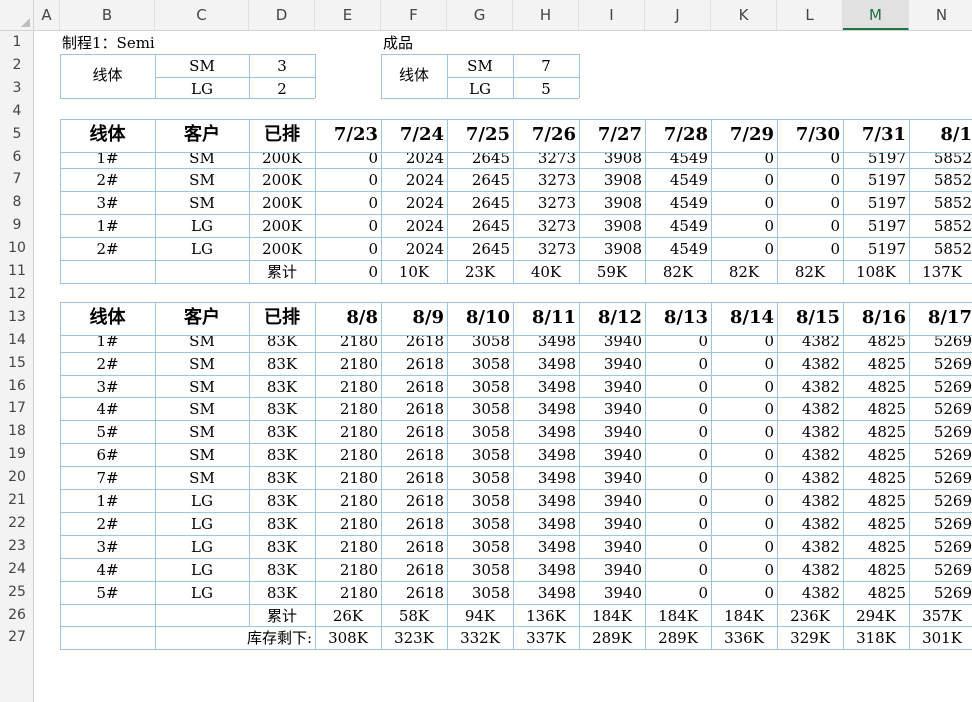 This screenshot has height=702, width=972. What do you see at coordinates (546, 88) in the screenshot?
I see `finished-lg-value: 5` at bounding box center [546, 88].